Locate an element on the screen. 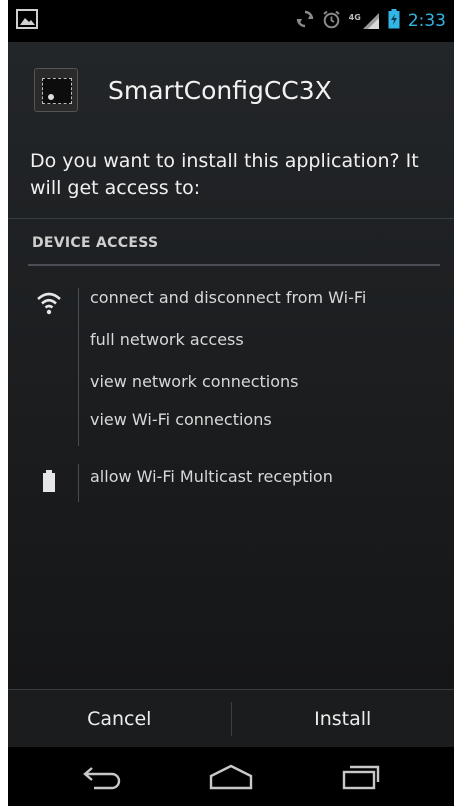 The image size is (454, 806). dialog-button-bar: Cancel Install is located at coordinates (231, 718).